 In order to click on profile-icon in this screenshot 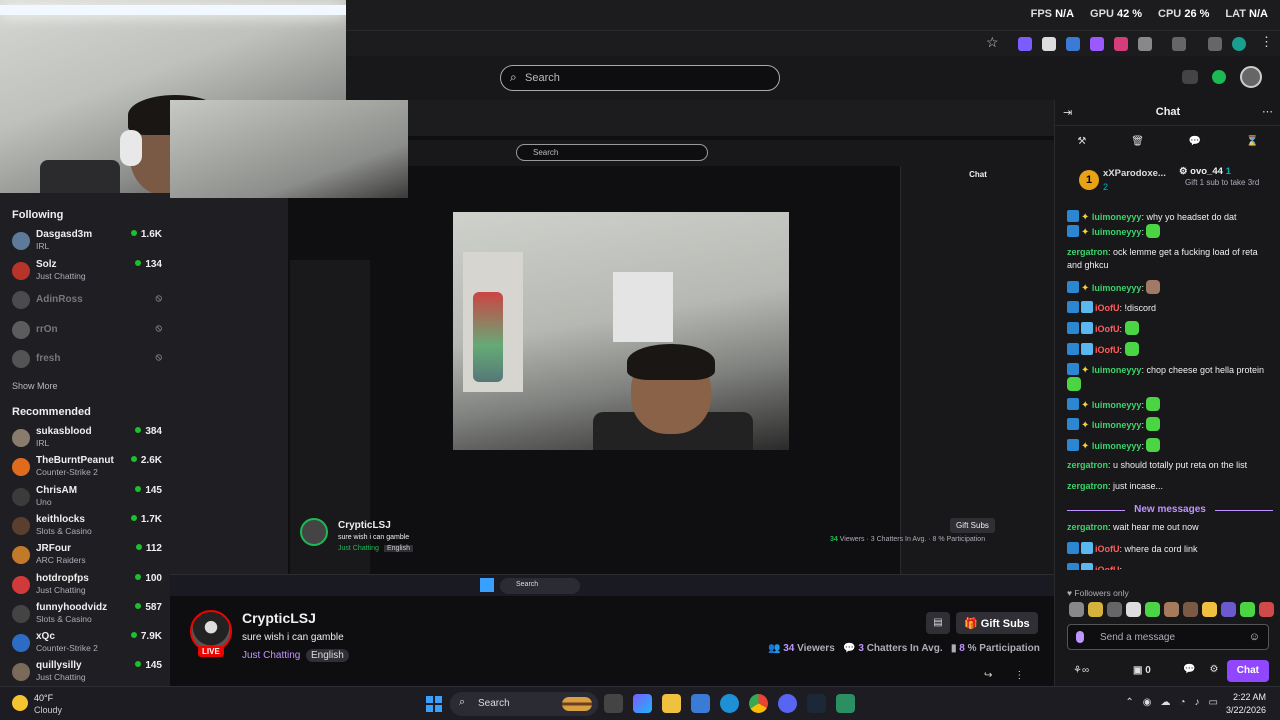, I will do `click(1239, 44)`.